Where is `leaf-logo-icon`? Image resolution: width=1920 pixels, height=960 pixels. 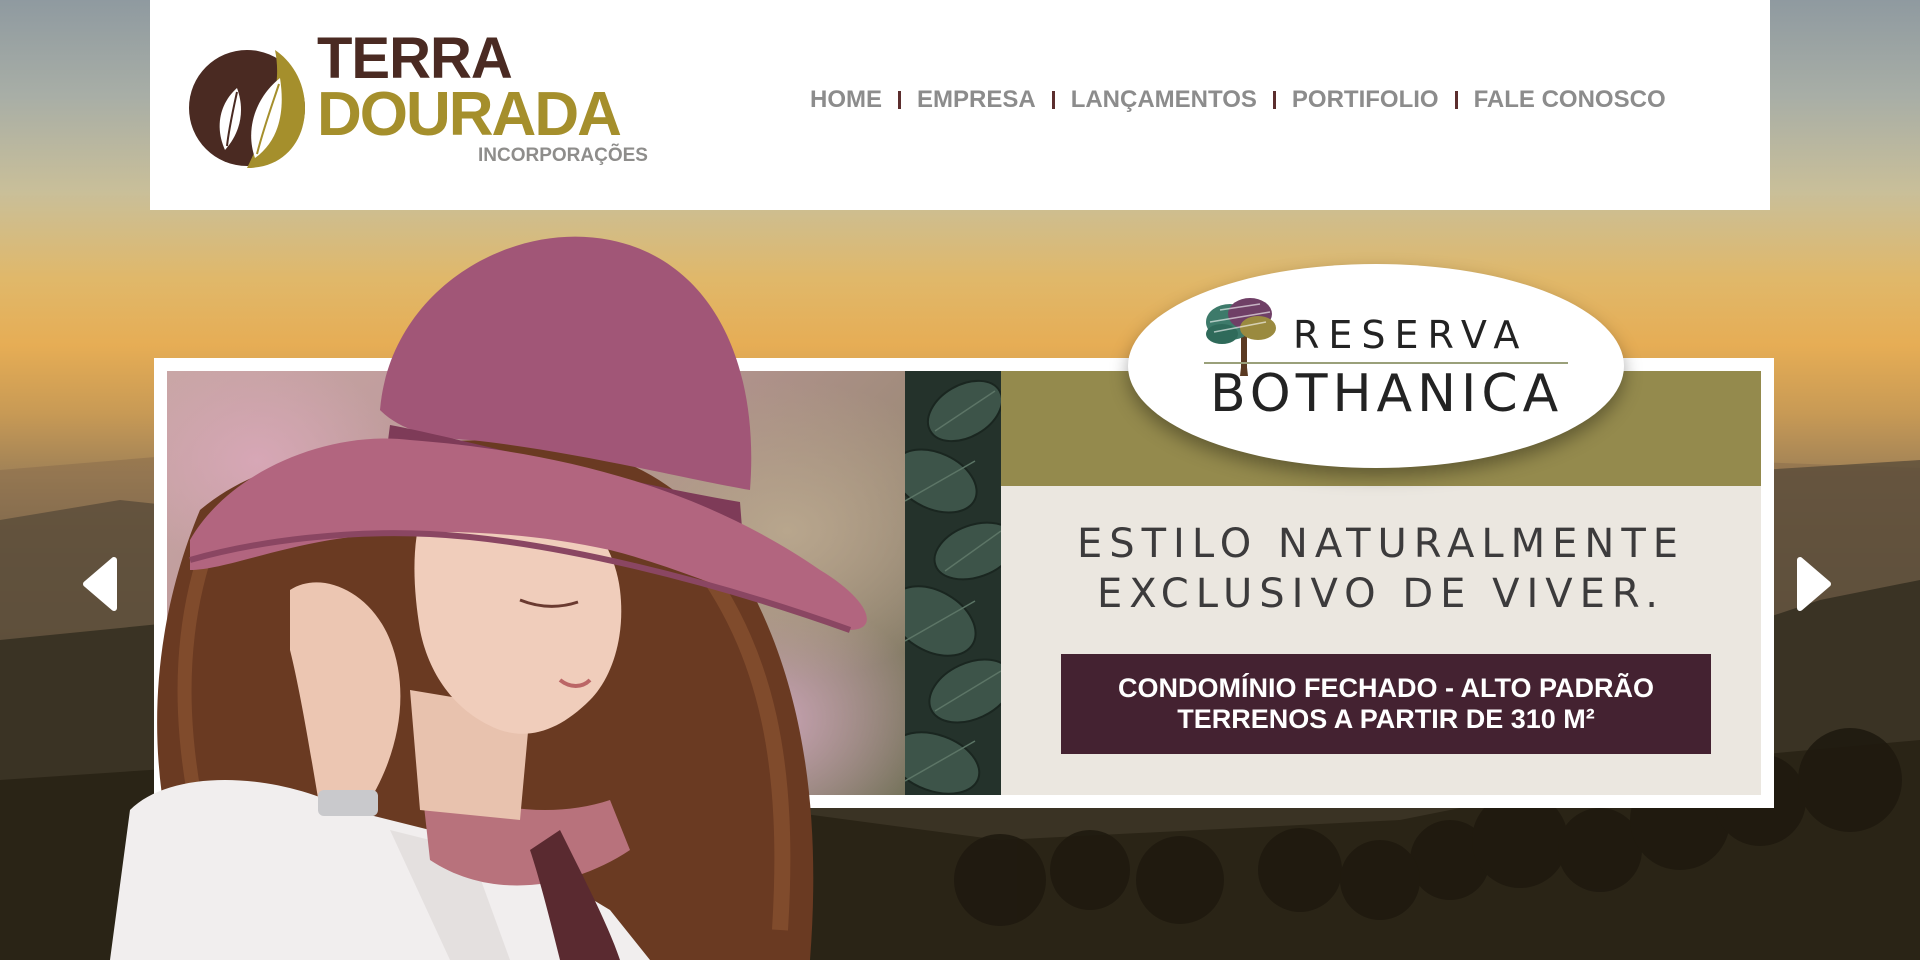 leaf-logo-icon is located at coordinates (247, 109).